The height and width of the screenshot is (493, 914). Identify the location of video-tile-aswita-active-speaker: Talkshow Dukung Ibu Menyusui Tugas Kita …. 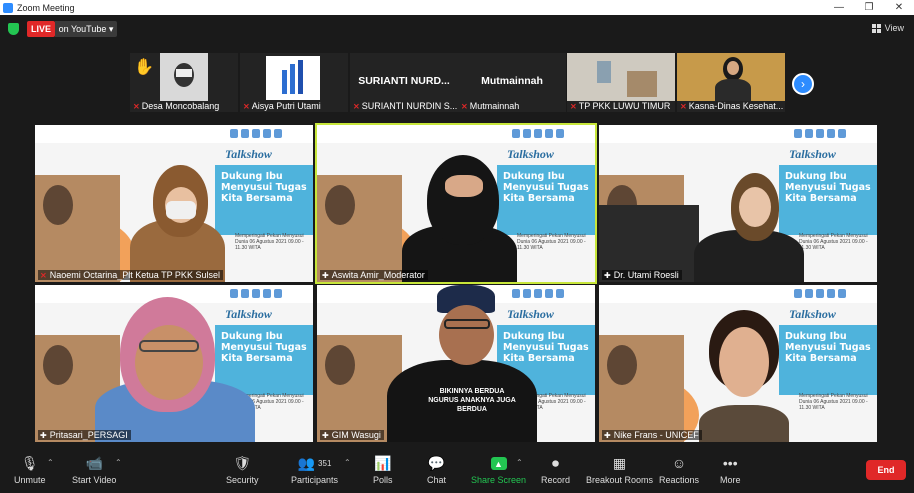
(456, 203).